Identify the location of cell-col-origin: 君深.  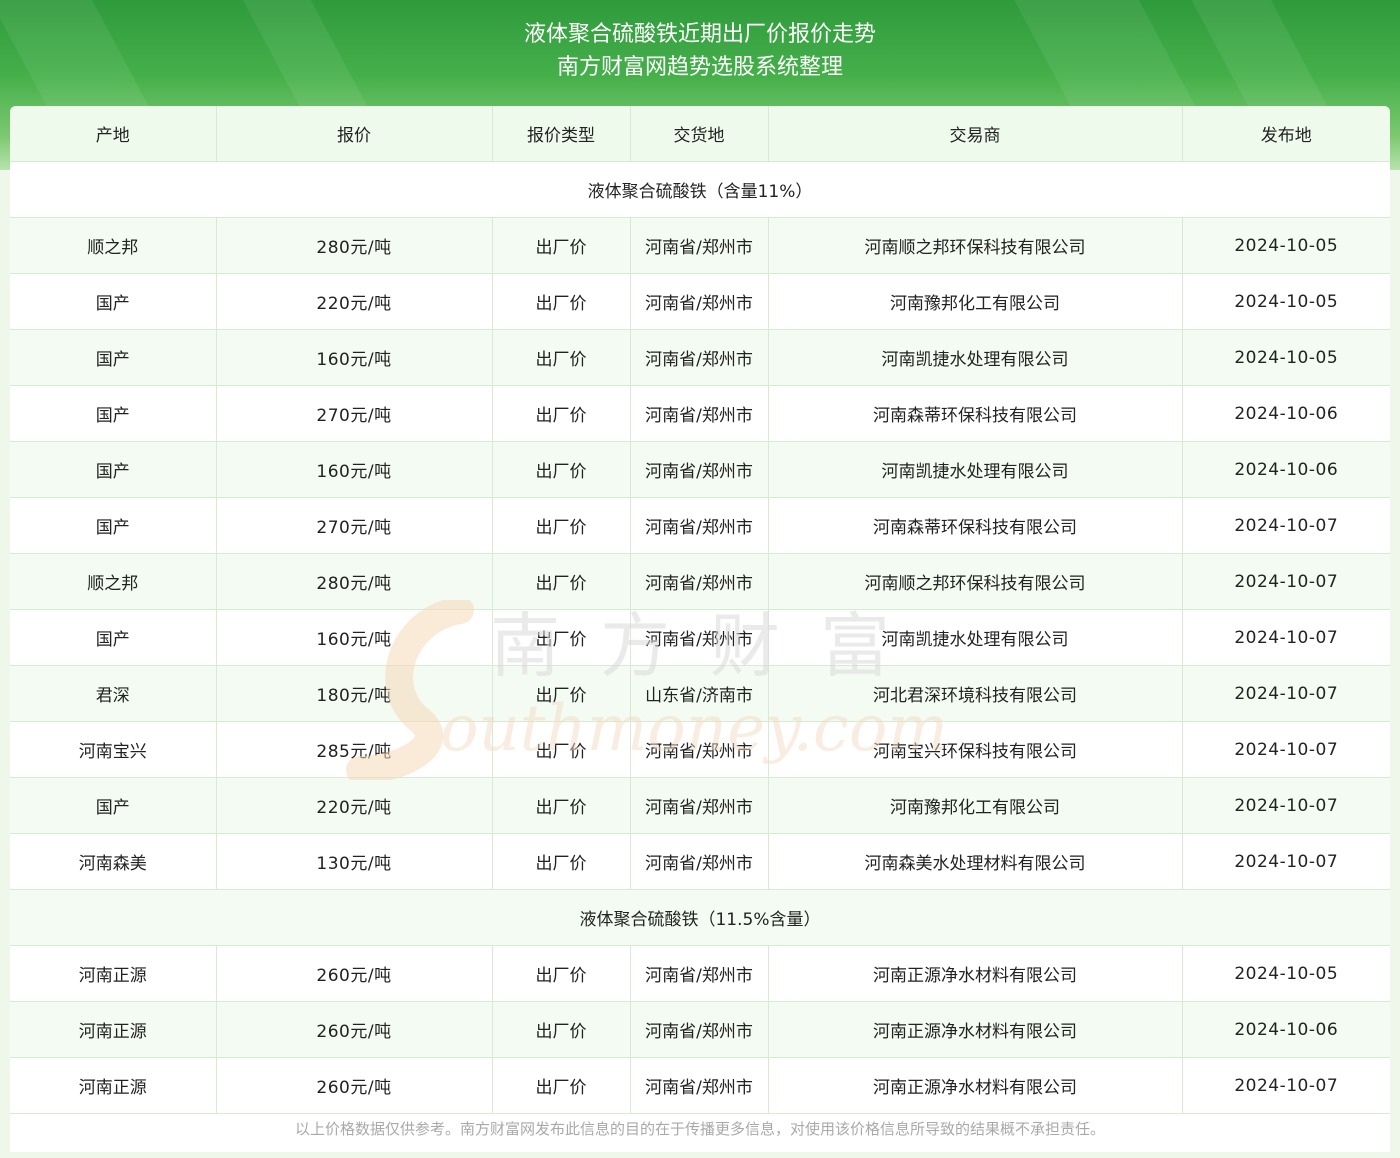
(113, 693).